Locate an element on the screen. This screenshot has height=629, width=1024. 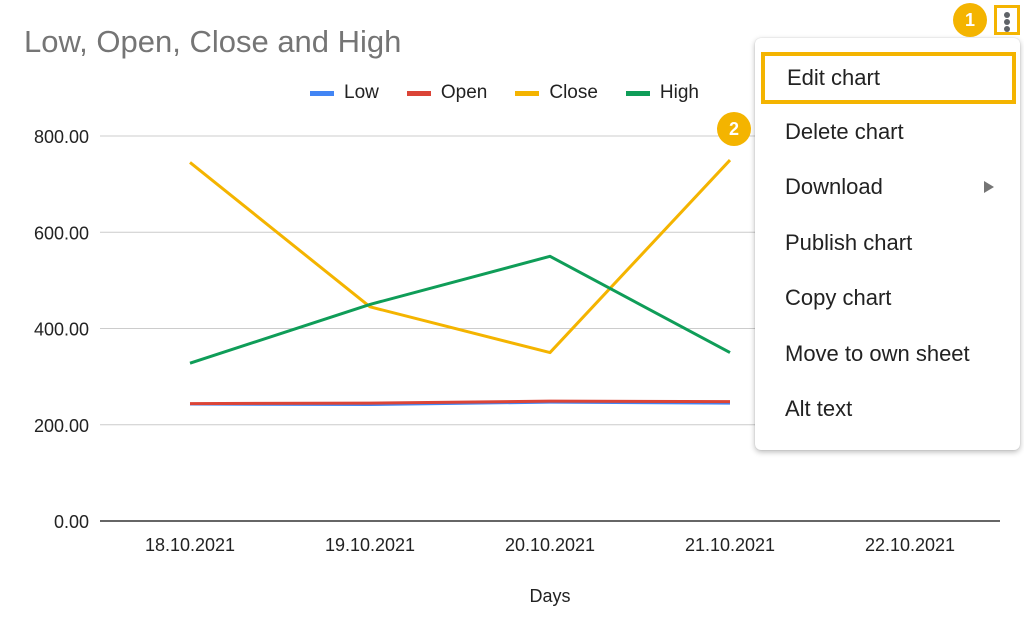
menu-item-delete-chart: Delete chart is located at coordinates (887, 132).